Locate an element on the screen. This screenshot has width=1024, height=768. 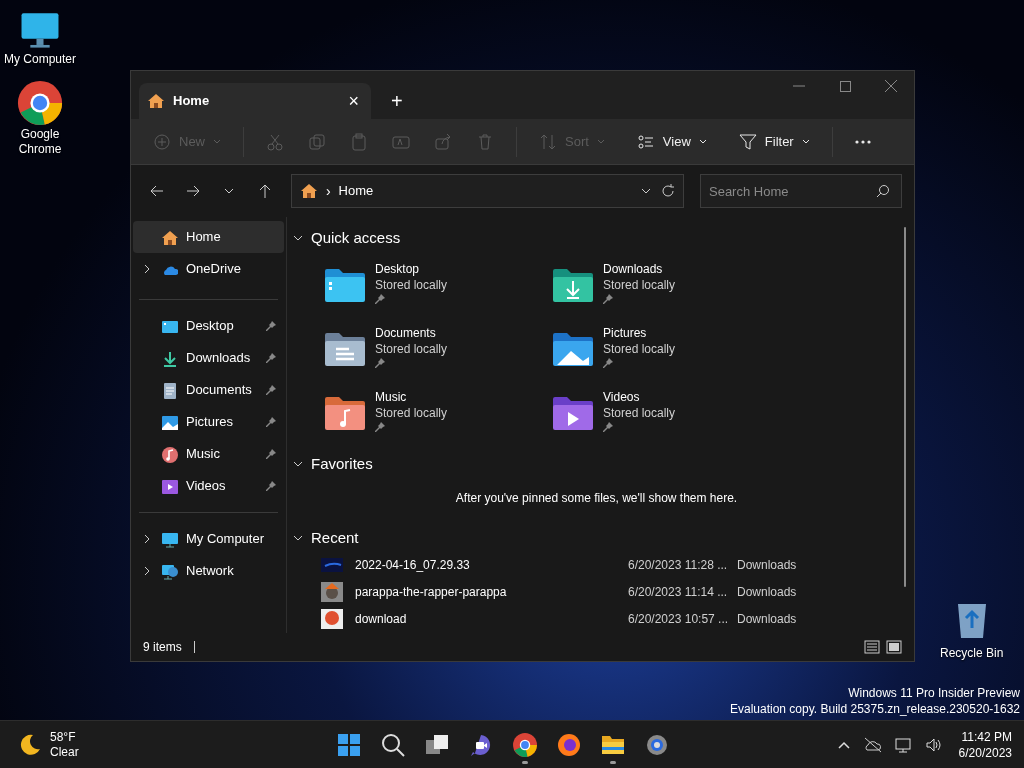
sidebar-item: Network is located at coordinates (208, 571).